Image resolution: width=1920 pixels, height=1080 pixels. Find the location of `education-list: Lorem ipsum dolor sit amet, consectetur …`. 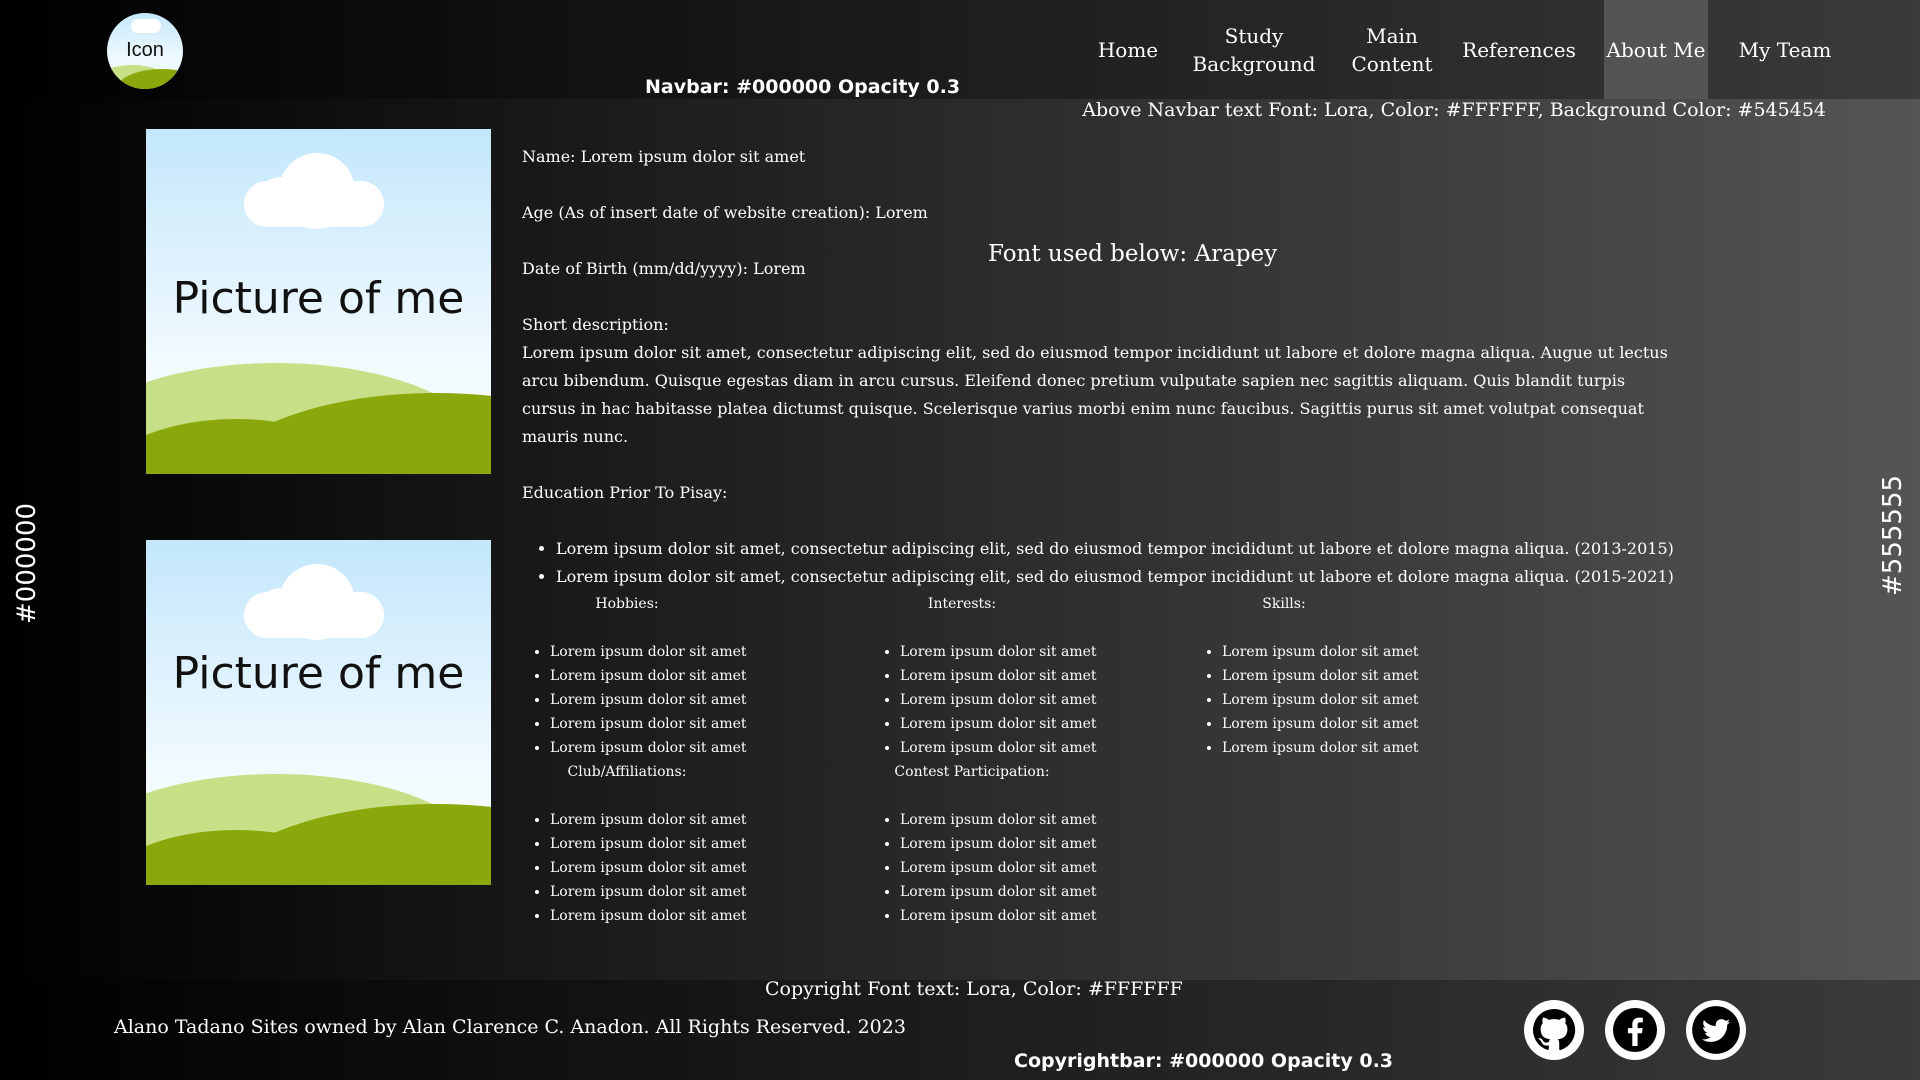

education-list: Lorem ipsum dolor sit amet, consectetur … is located at coordinates (1102, 563).